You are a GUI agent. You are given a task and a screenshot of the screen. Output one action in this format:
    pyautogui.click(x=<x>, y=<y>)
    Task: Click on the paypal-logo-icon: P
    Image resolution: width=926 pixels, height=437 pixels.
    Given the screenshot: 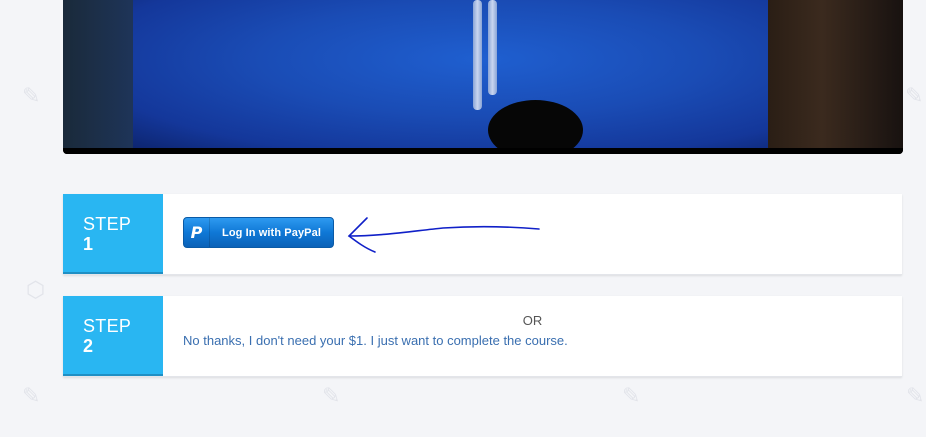 What is the action you would take?
    pyautogui.click(x=197, y=232)
    